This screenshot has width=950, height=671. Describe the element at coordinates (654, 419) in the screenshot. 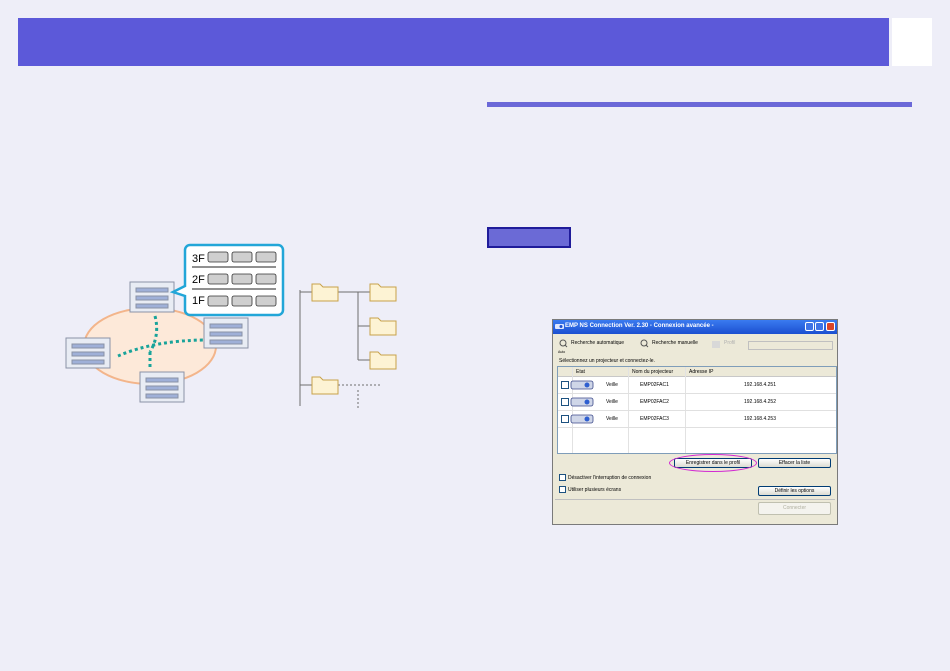

I see `row-name: EMP02FAC3` at that location.